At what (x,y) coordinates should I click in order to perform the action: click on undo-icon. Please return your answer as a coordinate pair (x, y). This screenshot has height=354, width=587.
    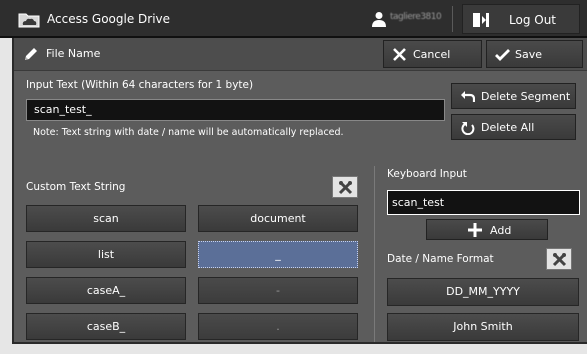
    Looking at the image, I should click on (468, 96).